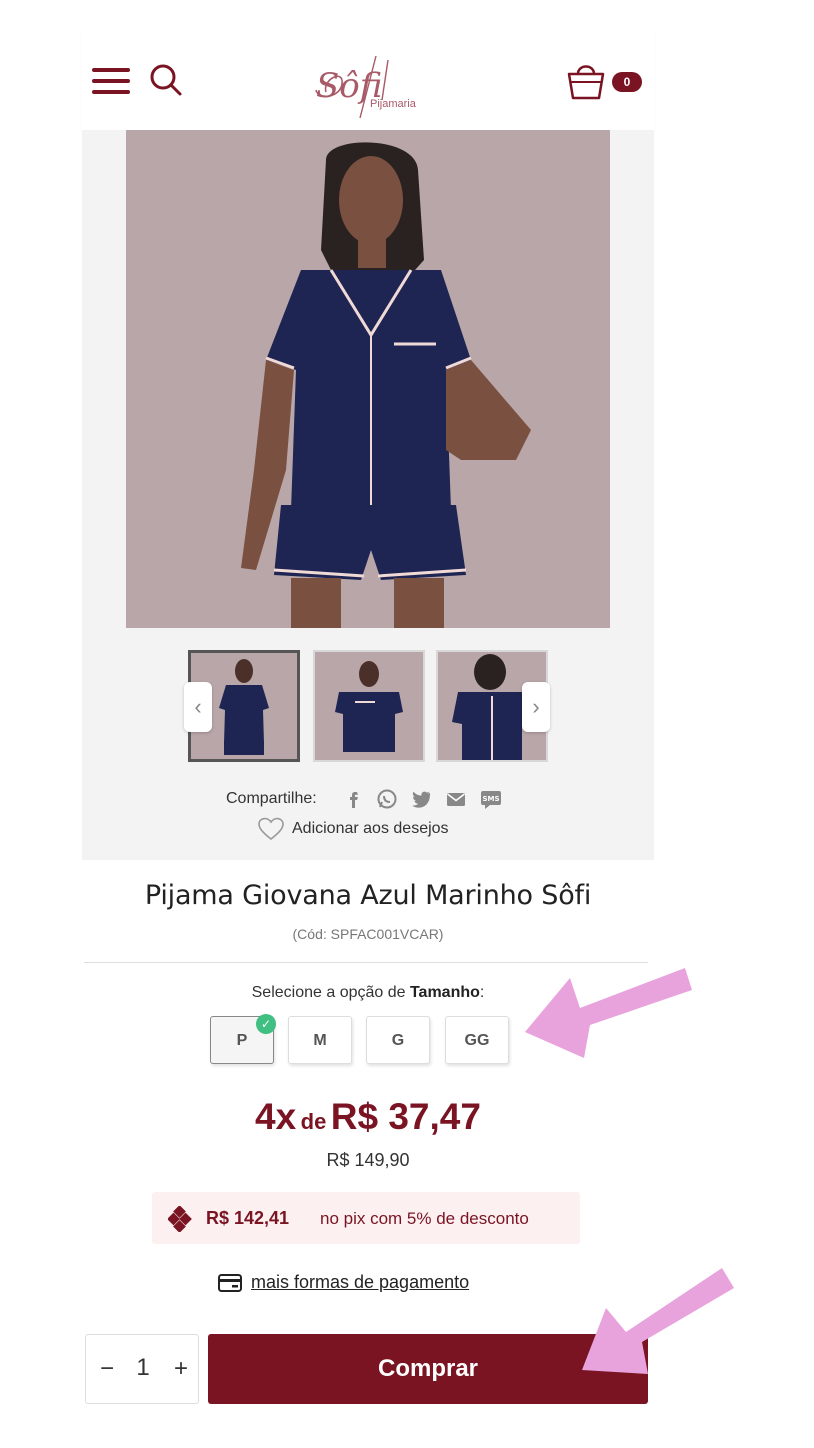  What do you see at coordinates (360, 1282) in the screenshot?
I see `more-payment-options-link: mais formas de pagamento` at bounding box center [360, 1282].